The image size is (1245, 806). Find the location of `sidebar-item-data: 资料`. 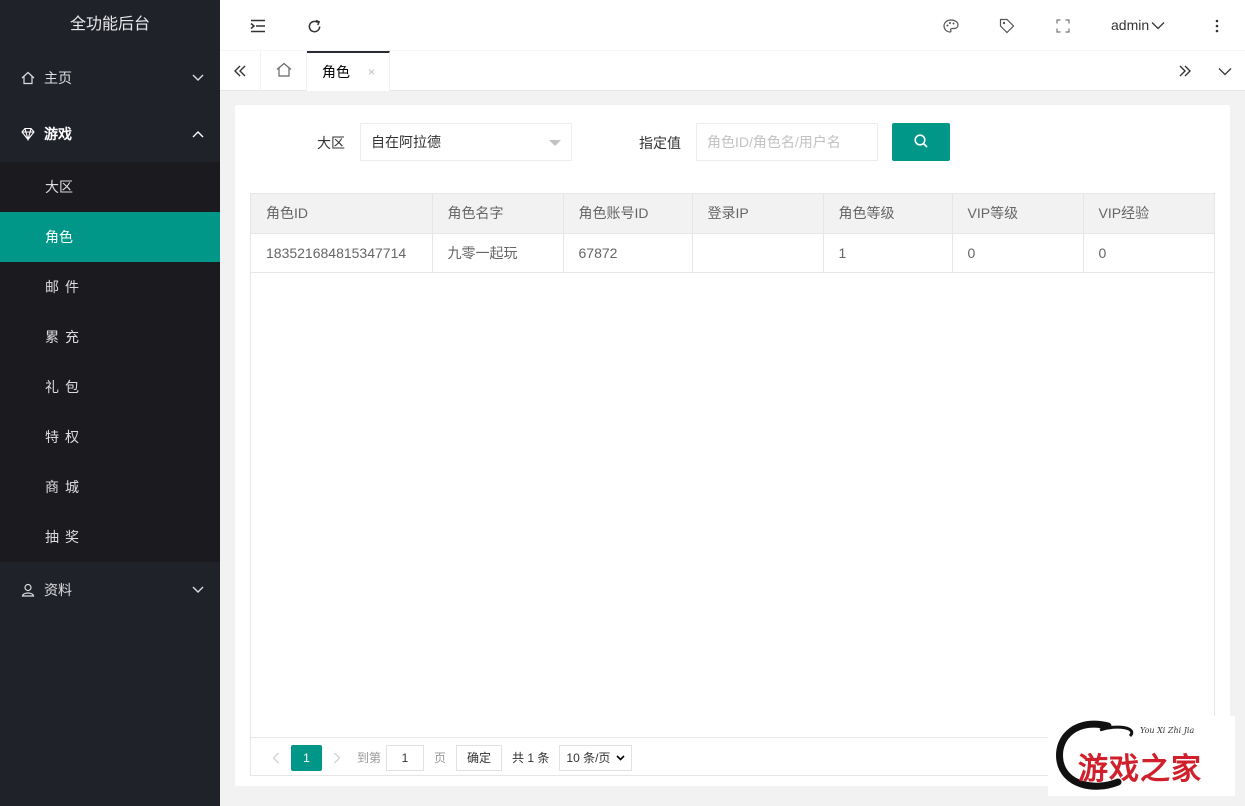

sidebar-item-data: 资料 is located at coordinates (110, 590).